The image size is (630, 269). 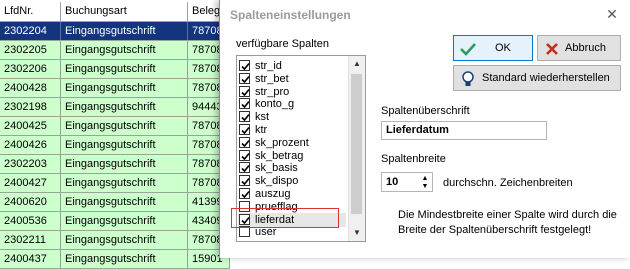 I want to click on cell-lfdnr: 2400620, so click(x=30, y=202).